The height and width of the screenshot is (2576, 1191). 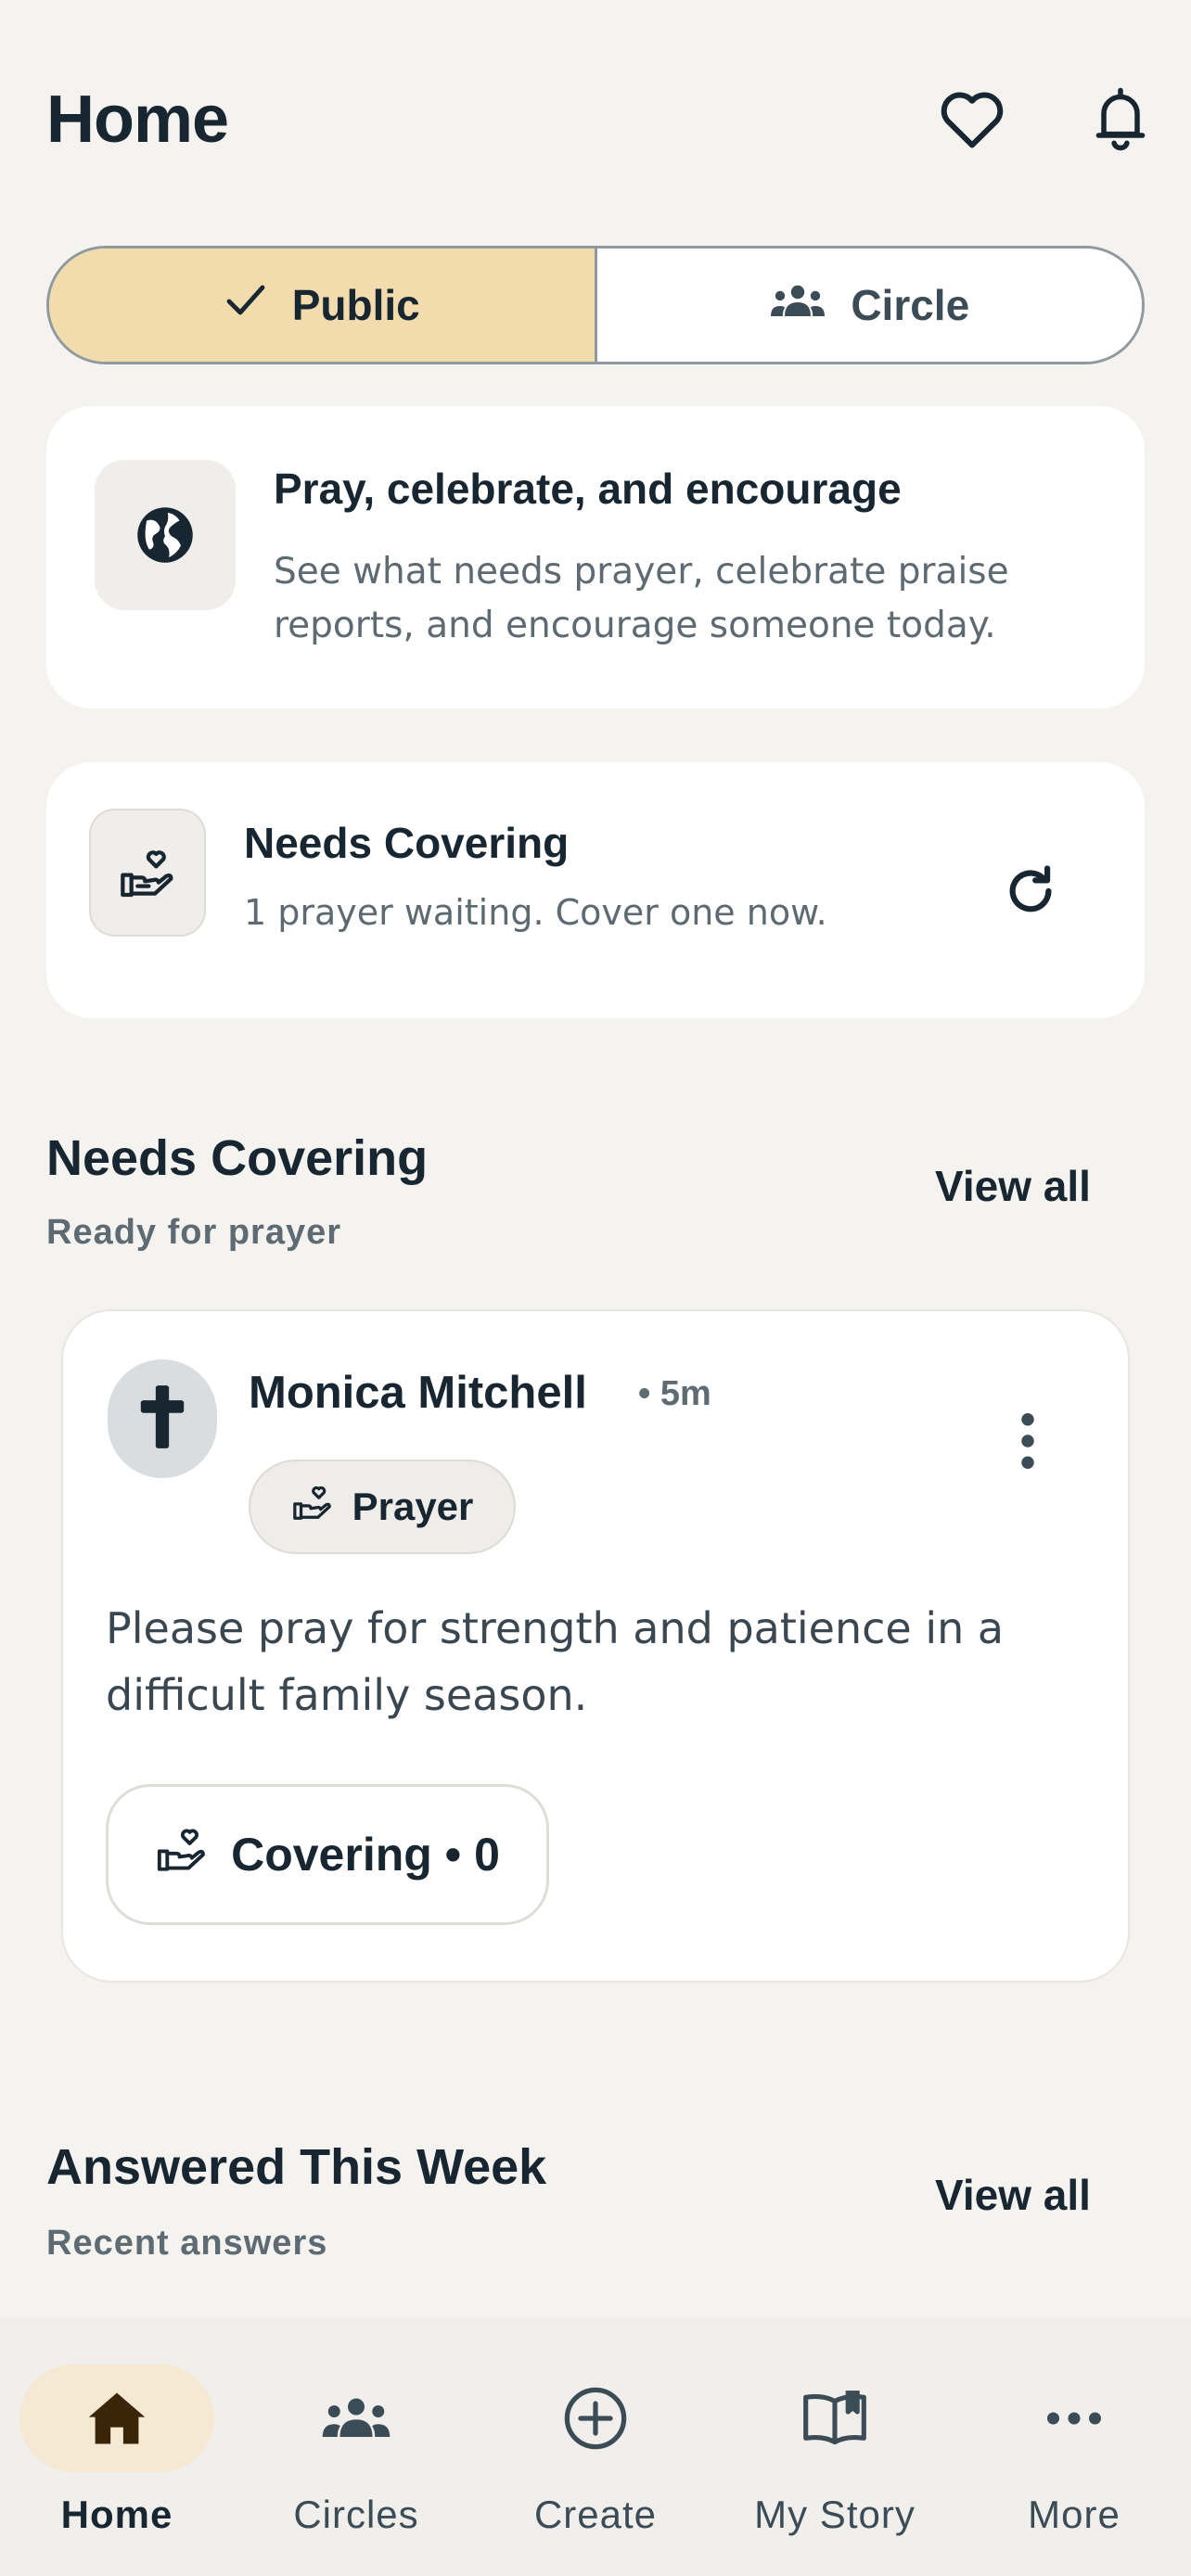 I want to click on bottom-nav: Home Circles Create My Story More, so click(x=595, y=2447).